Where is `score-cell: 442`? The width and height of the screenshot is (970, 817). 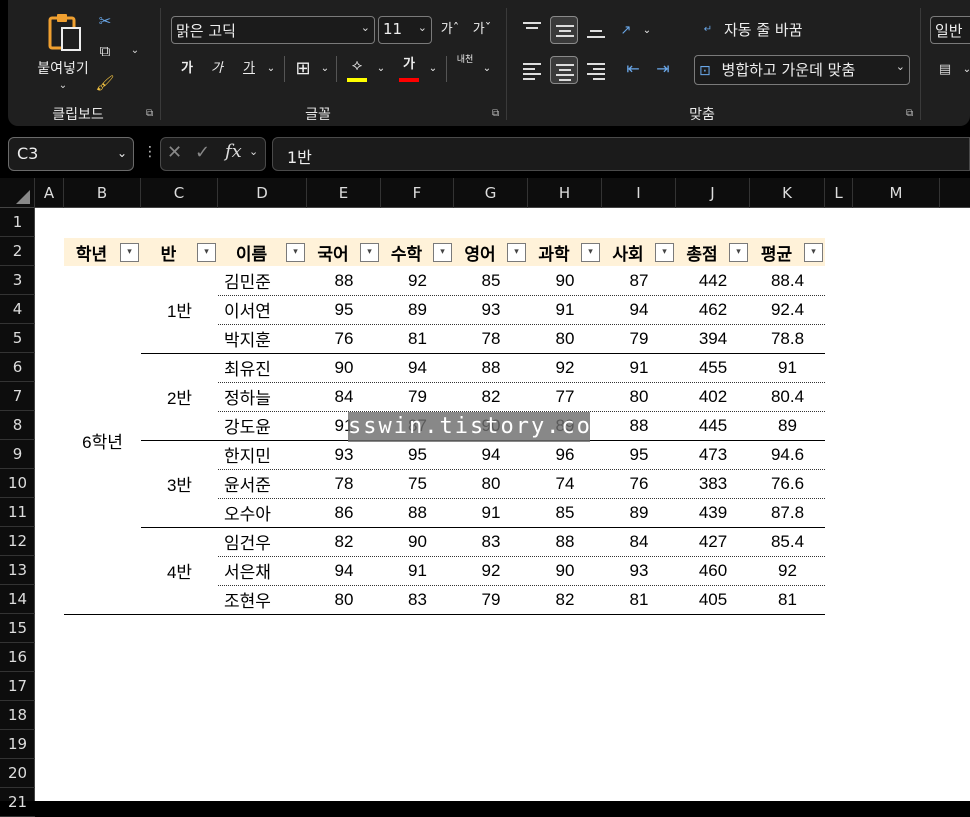 score-cell: 442 is located at coordinates (713, 280).